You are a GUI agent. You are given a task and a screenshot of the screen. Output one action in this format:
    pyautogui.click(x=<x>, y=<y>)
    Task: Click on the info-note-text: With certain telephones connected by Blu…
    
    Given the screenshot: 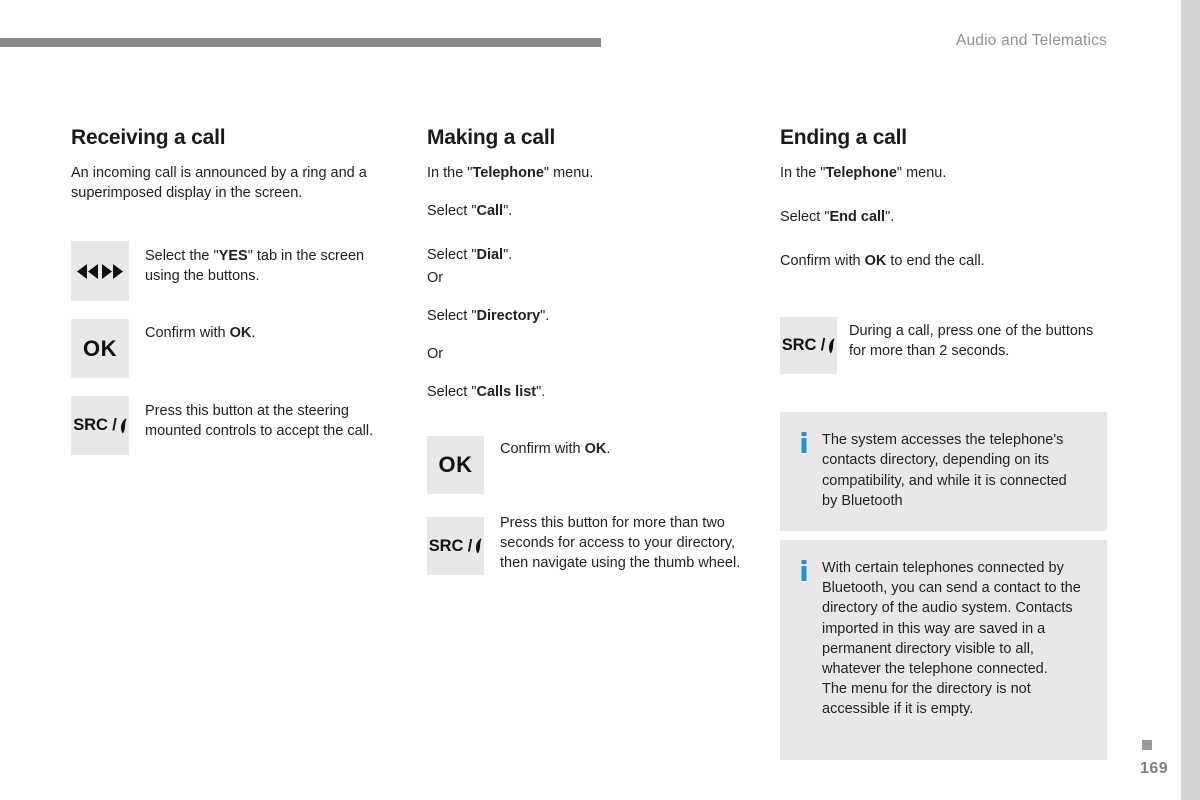 What is the action you would take?
    pyautogui.click(x=951, y=638)
    